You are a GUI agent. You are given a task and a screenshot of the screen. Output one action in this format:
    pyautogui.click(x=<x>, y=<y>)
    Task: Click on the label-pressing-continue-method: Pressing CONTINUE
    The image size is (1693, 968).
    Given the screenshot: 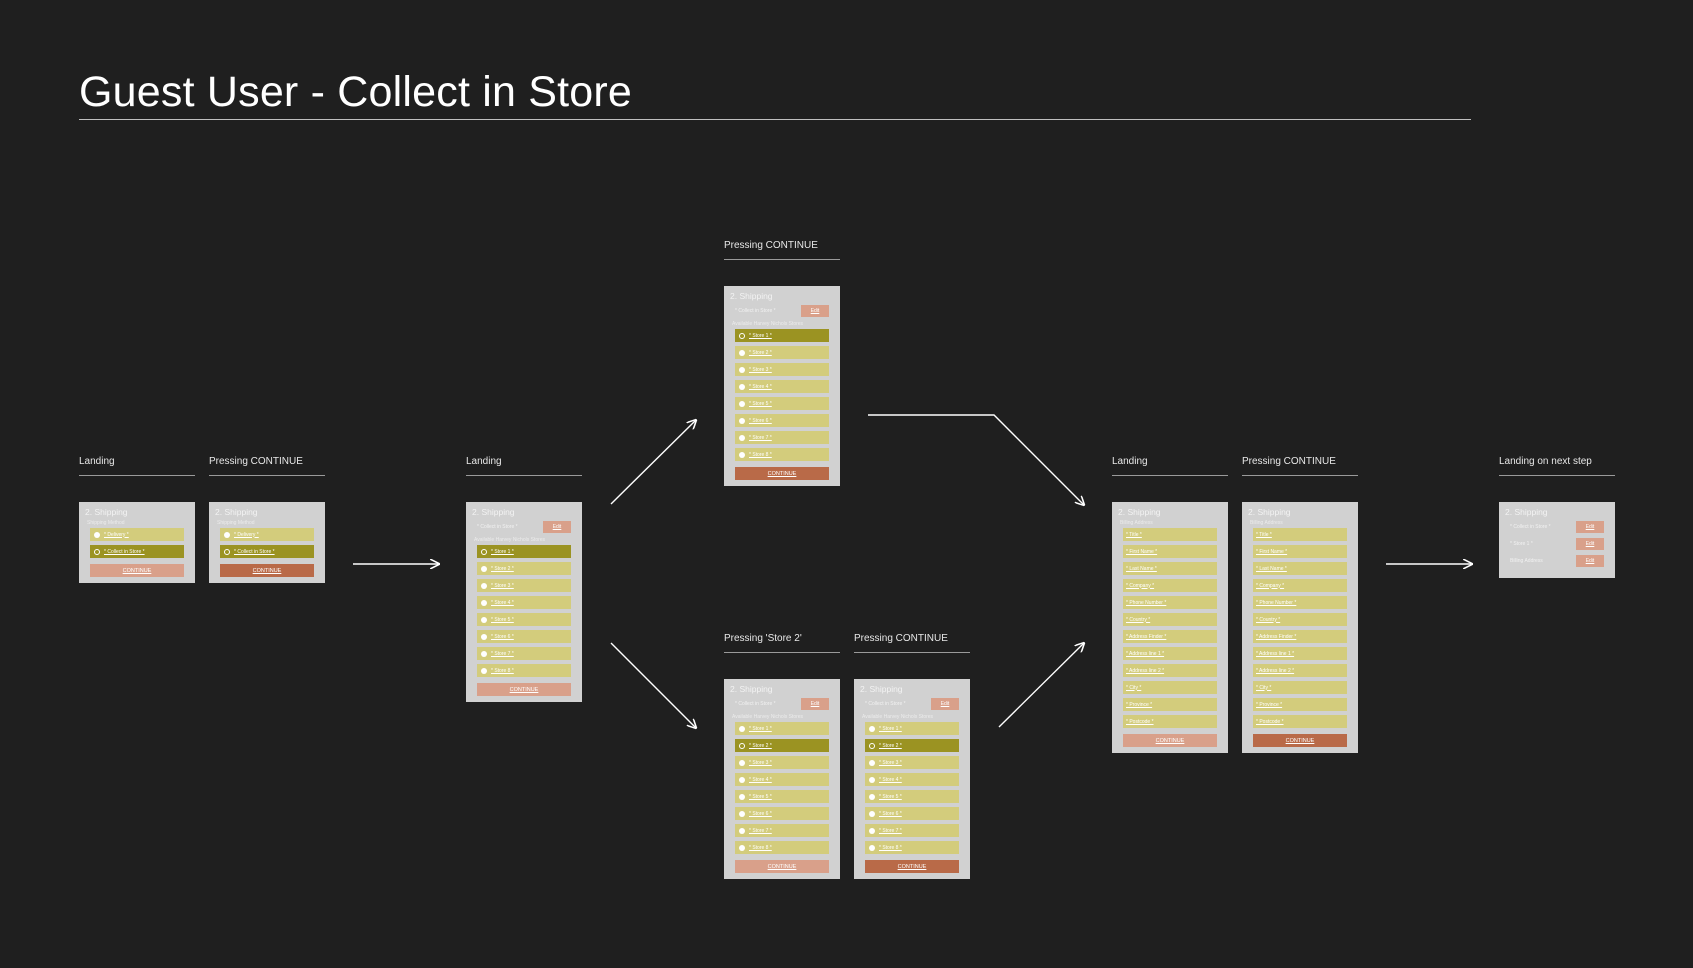 What is the action you would take?
    pyautogui.click(x=267, y=466)
    